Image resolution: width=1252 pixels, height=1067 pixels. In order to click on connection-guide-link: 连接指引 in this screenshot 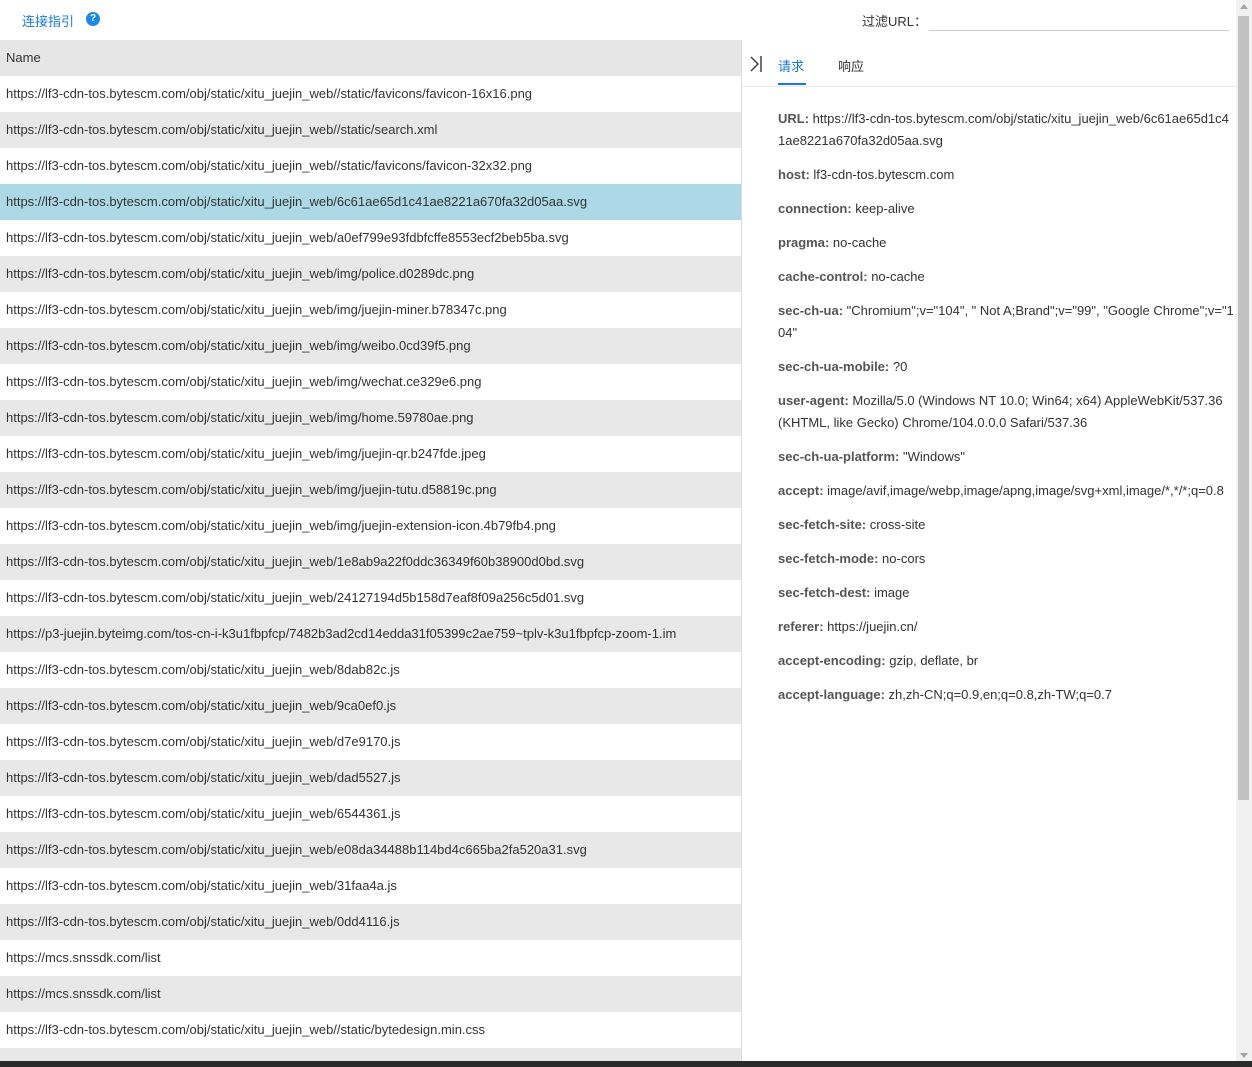, I will do `click(48, 20)`.